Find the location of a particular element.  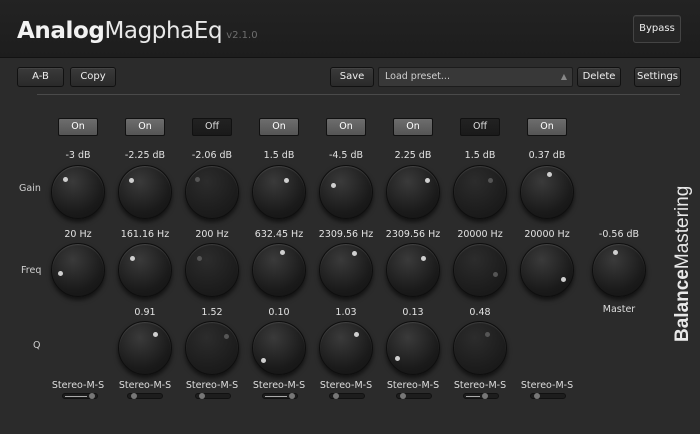

band-7-gain-knob is located at coordinates (480, 192).